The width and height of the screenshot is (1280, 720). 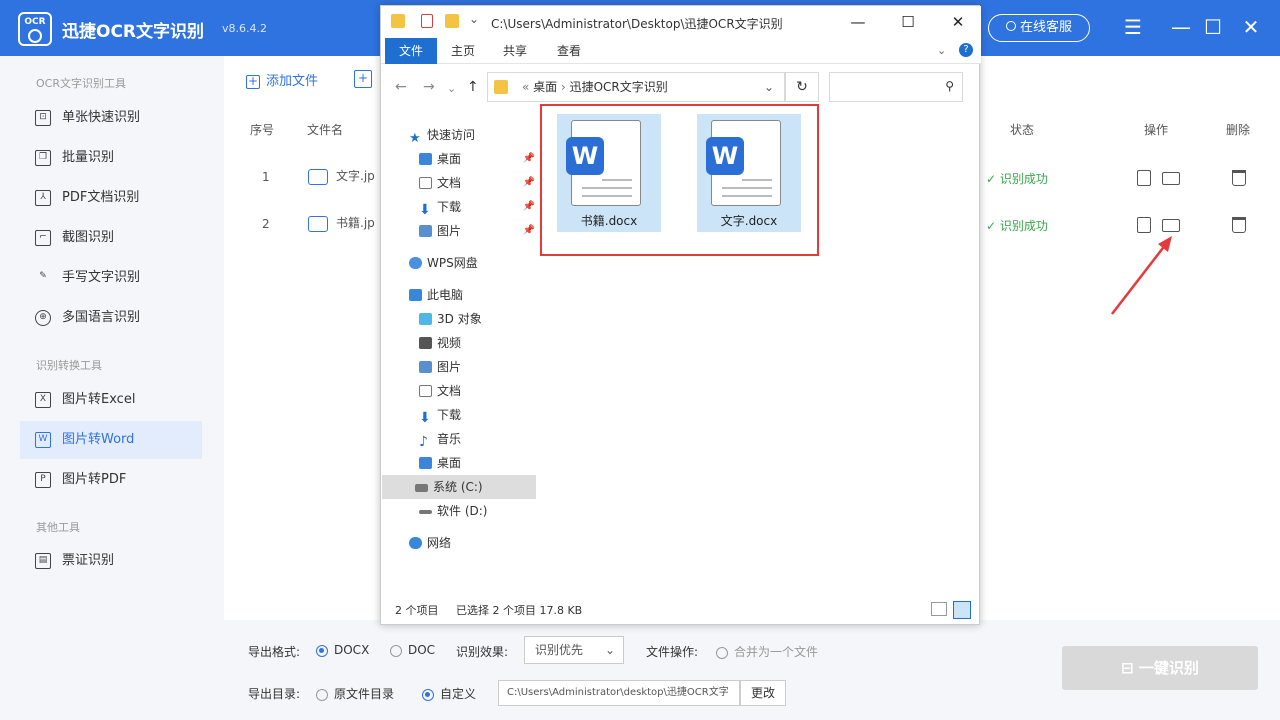 What do you see at coordinates (767, 651) in the screenshot?
I see `merge-radio: 合并为一个文件` at bounding box center [767, 651].